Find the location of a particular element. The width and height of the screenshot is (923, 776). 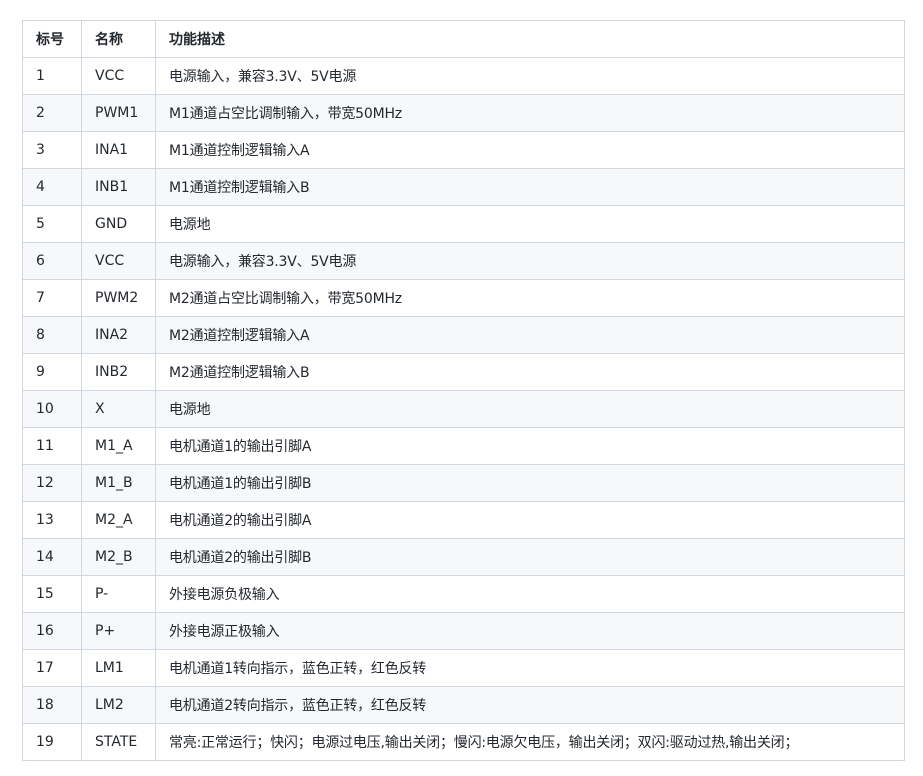

cell-name: PWM1 is located at coordinates (118, 113).